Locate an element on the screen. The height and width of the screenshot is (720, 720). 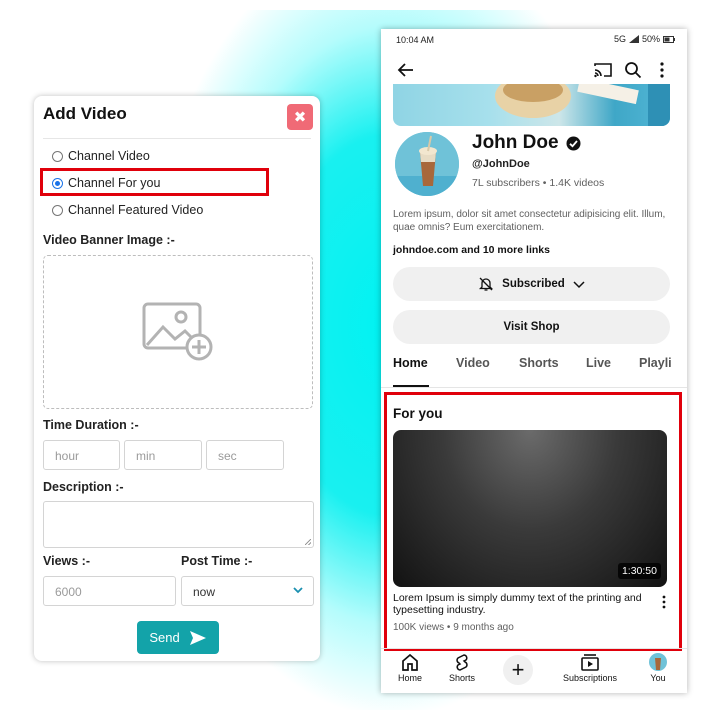
channel-banner is located at coordinates (531, 105).